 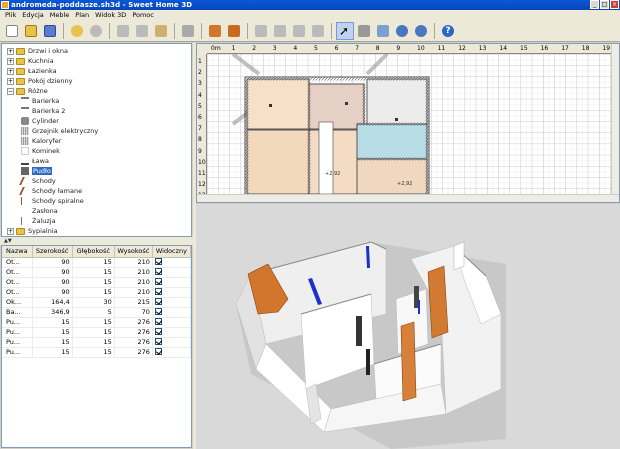 What do you see at coordinates (459, 256) in the screenshot?
I see `door-leaf` at bounding box center [459, 256].